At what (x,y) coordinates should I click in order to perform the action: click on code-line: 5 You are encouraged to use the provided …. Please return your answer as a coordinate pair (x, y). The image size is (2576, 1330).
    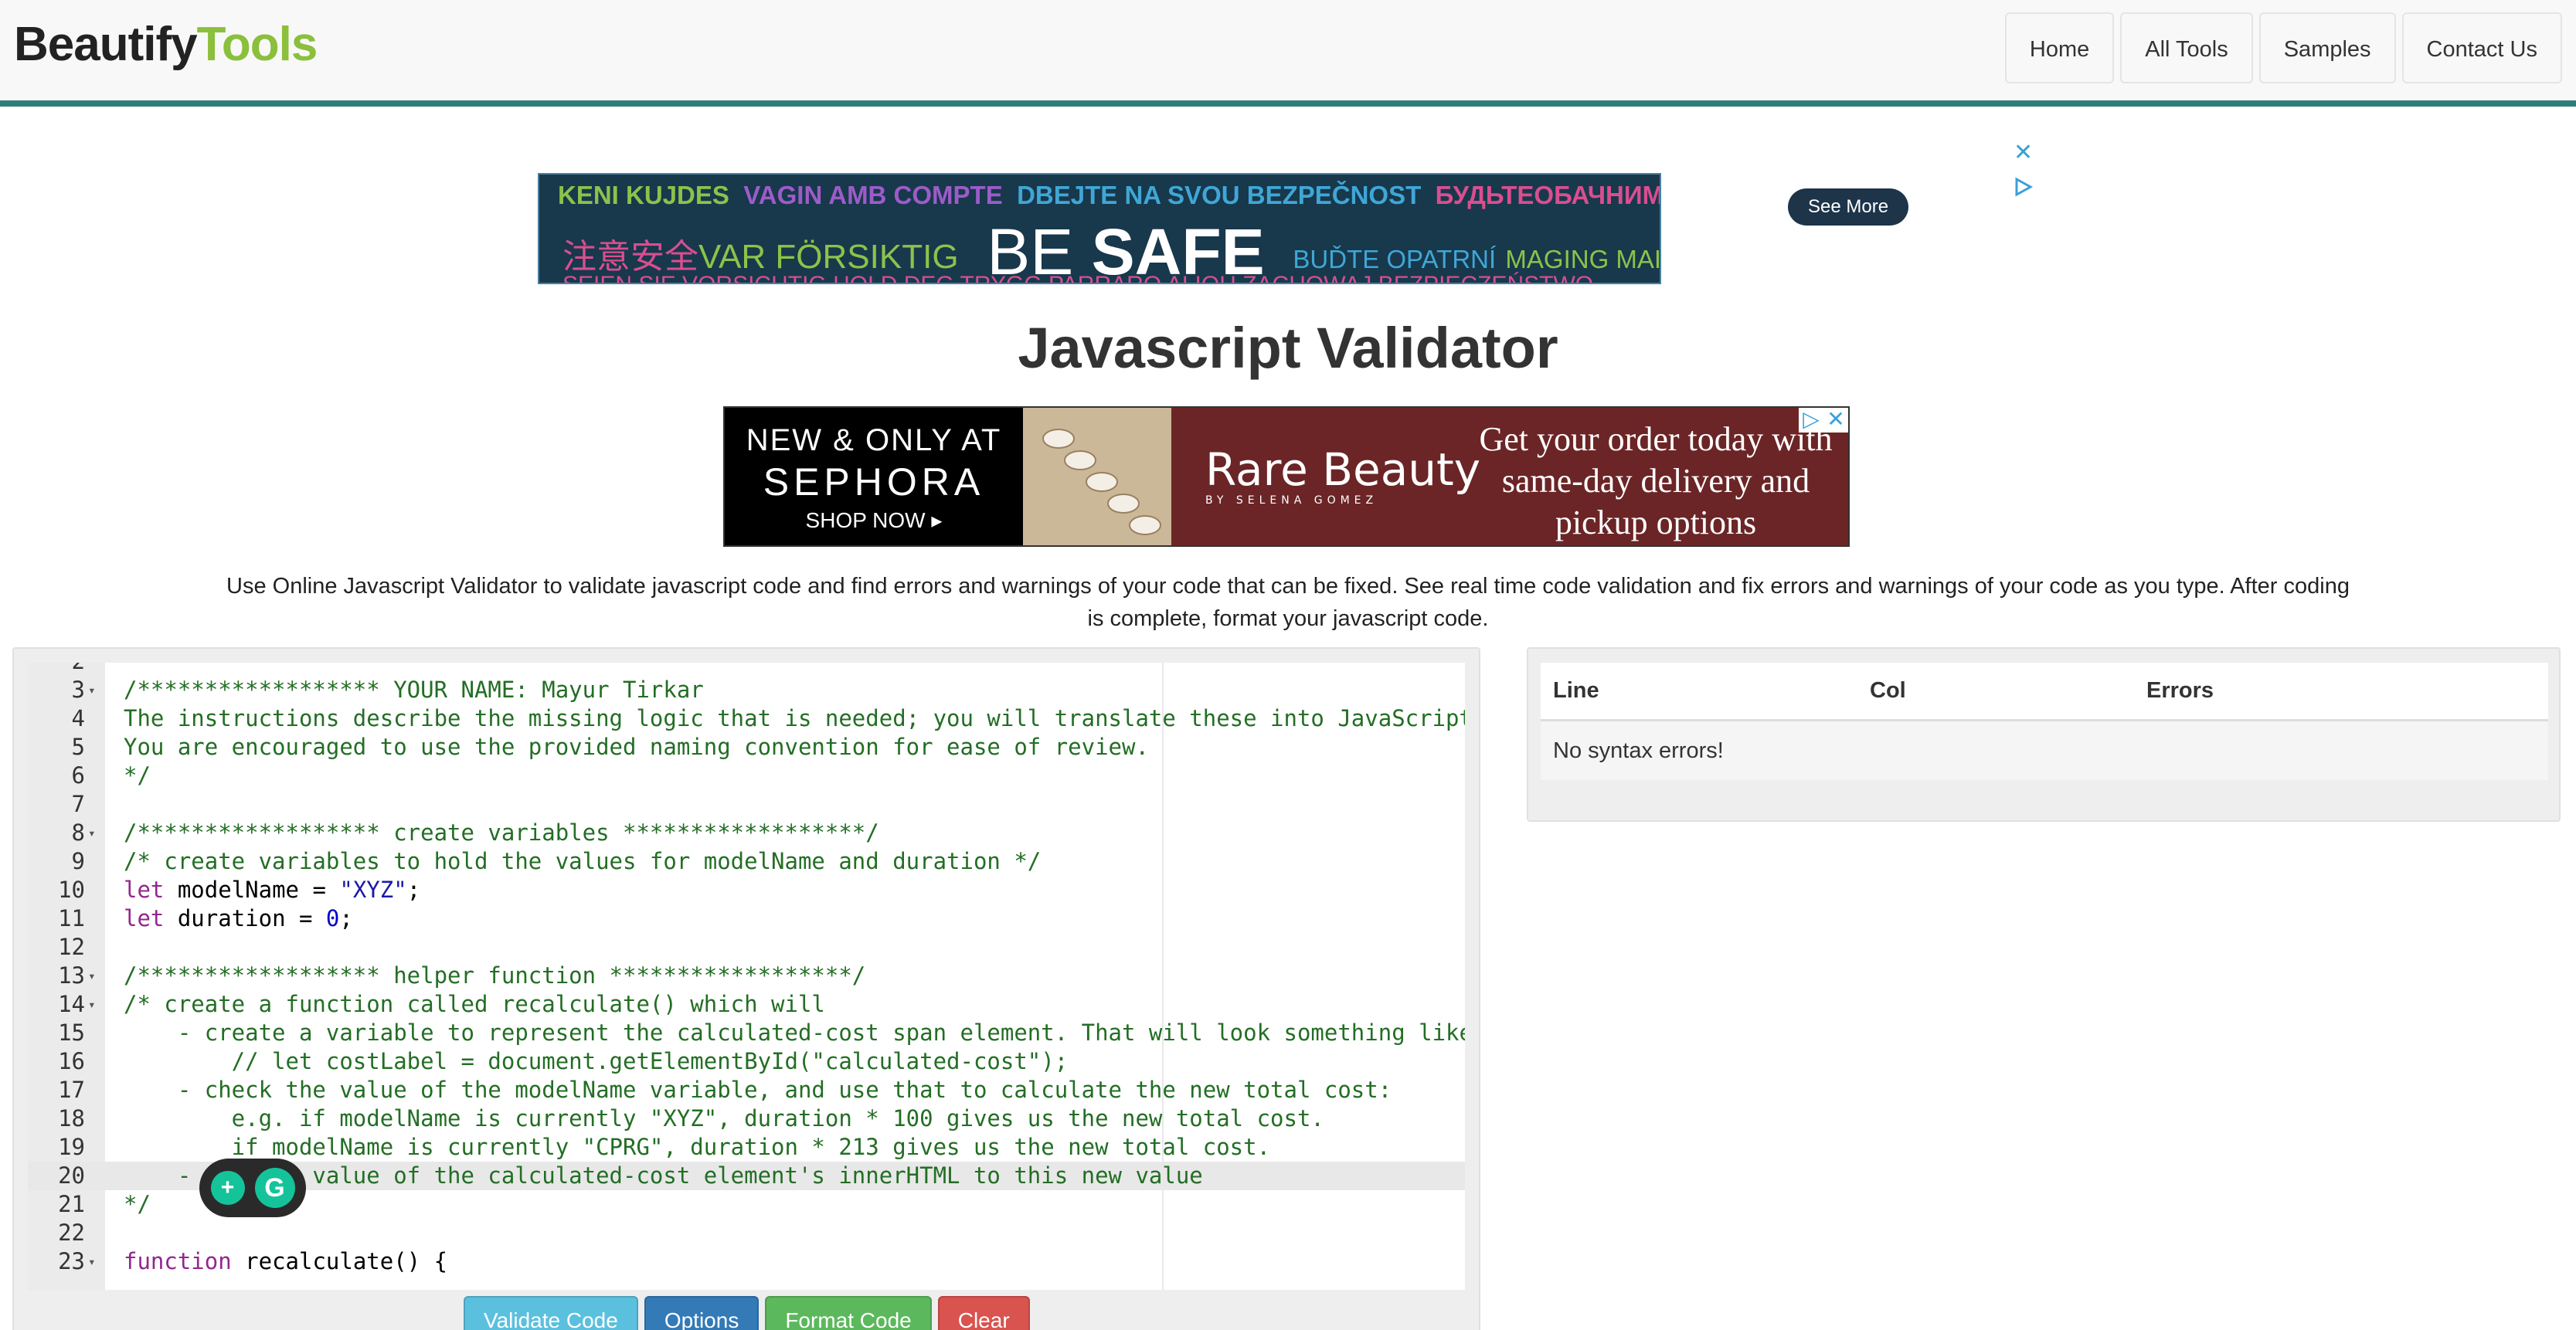
    Looking at the image, I should click on (746, 747).